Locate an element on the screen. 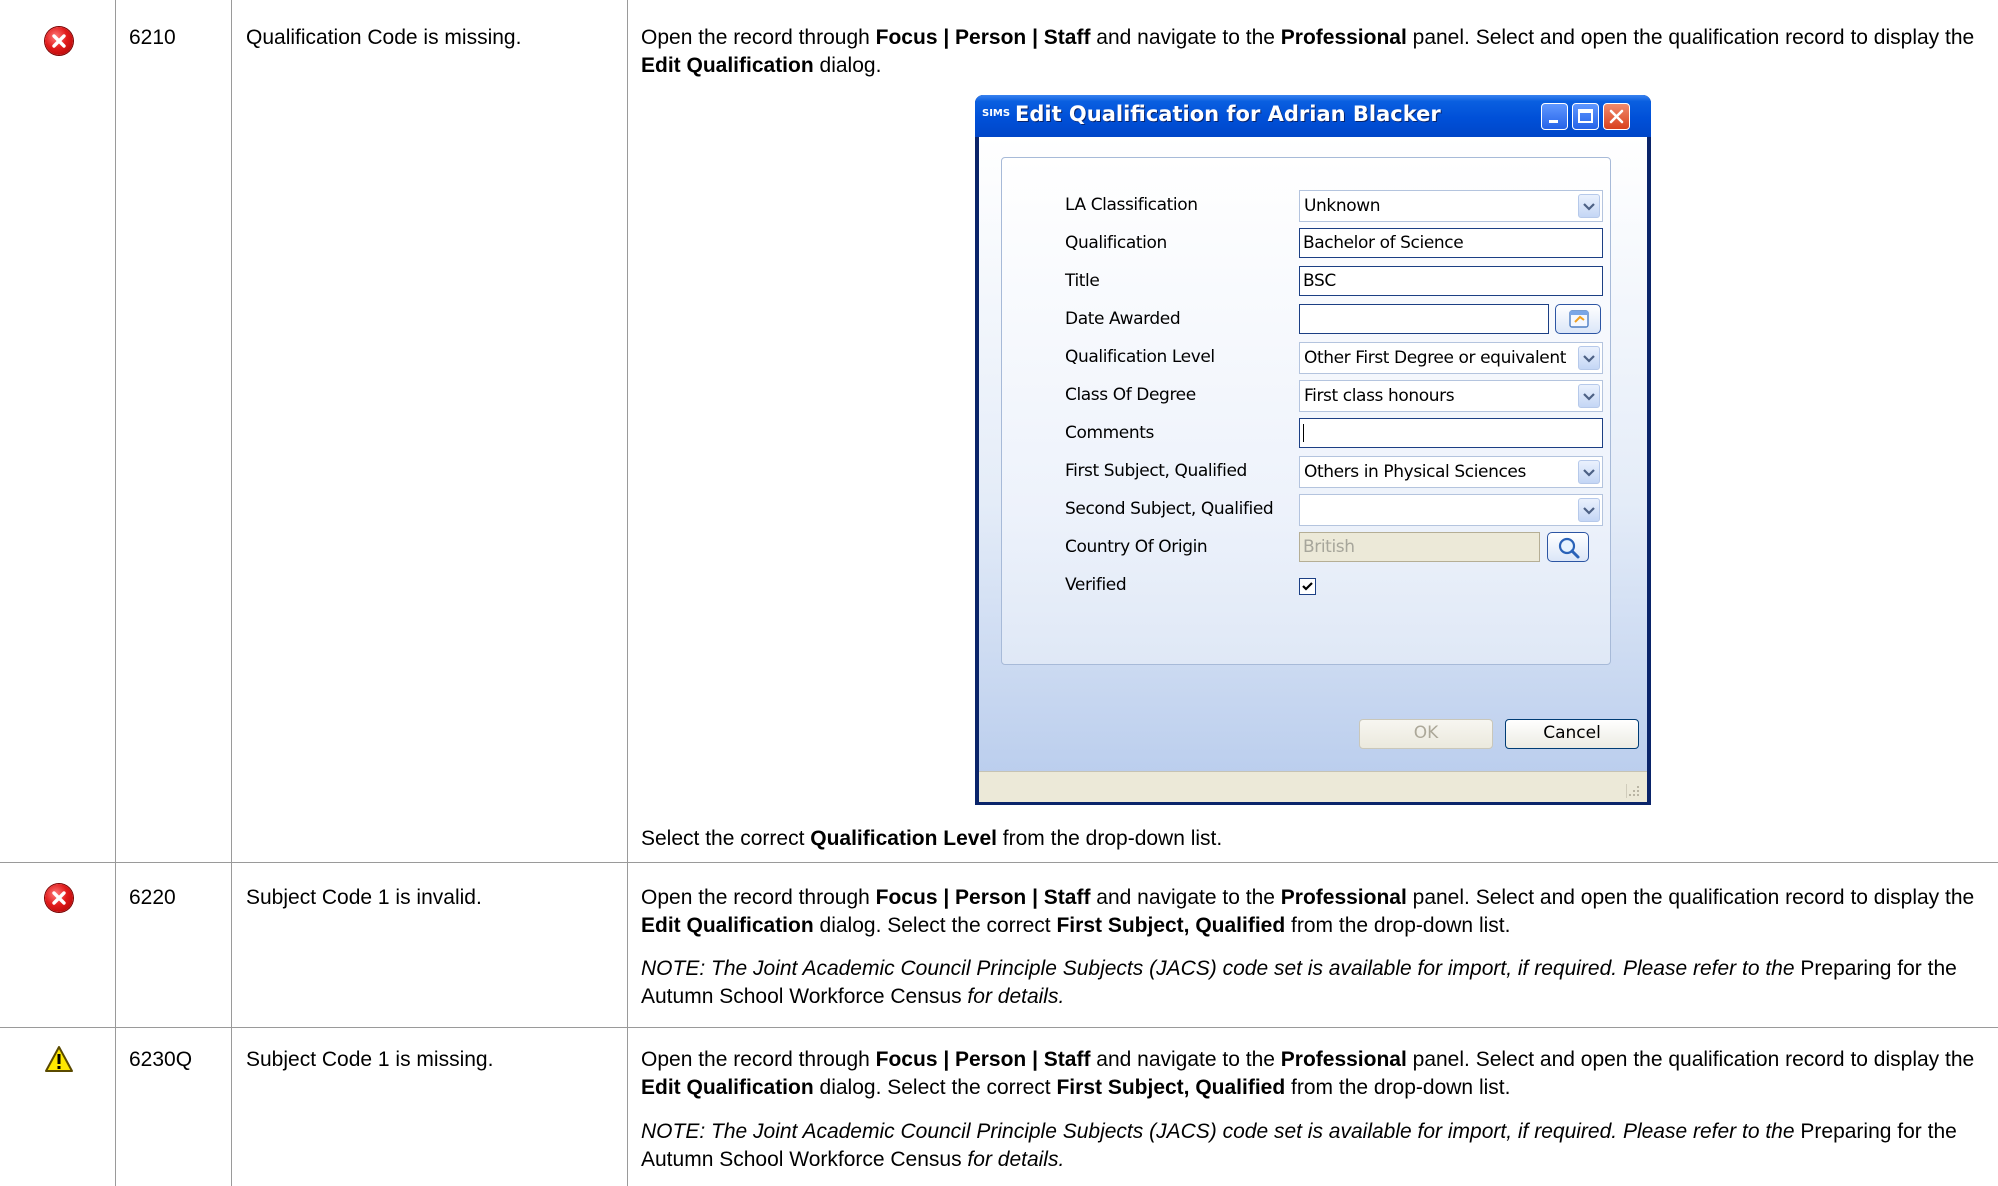  text-run: Select the correct is located at coordinates (726, 838).